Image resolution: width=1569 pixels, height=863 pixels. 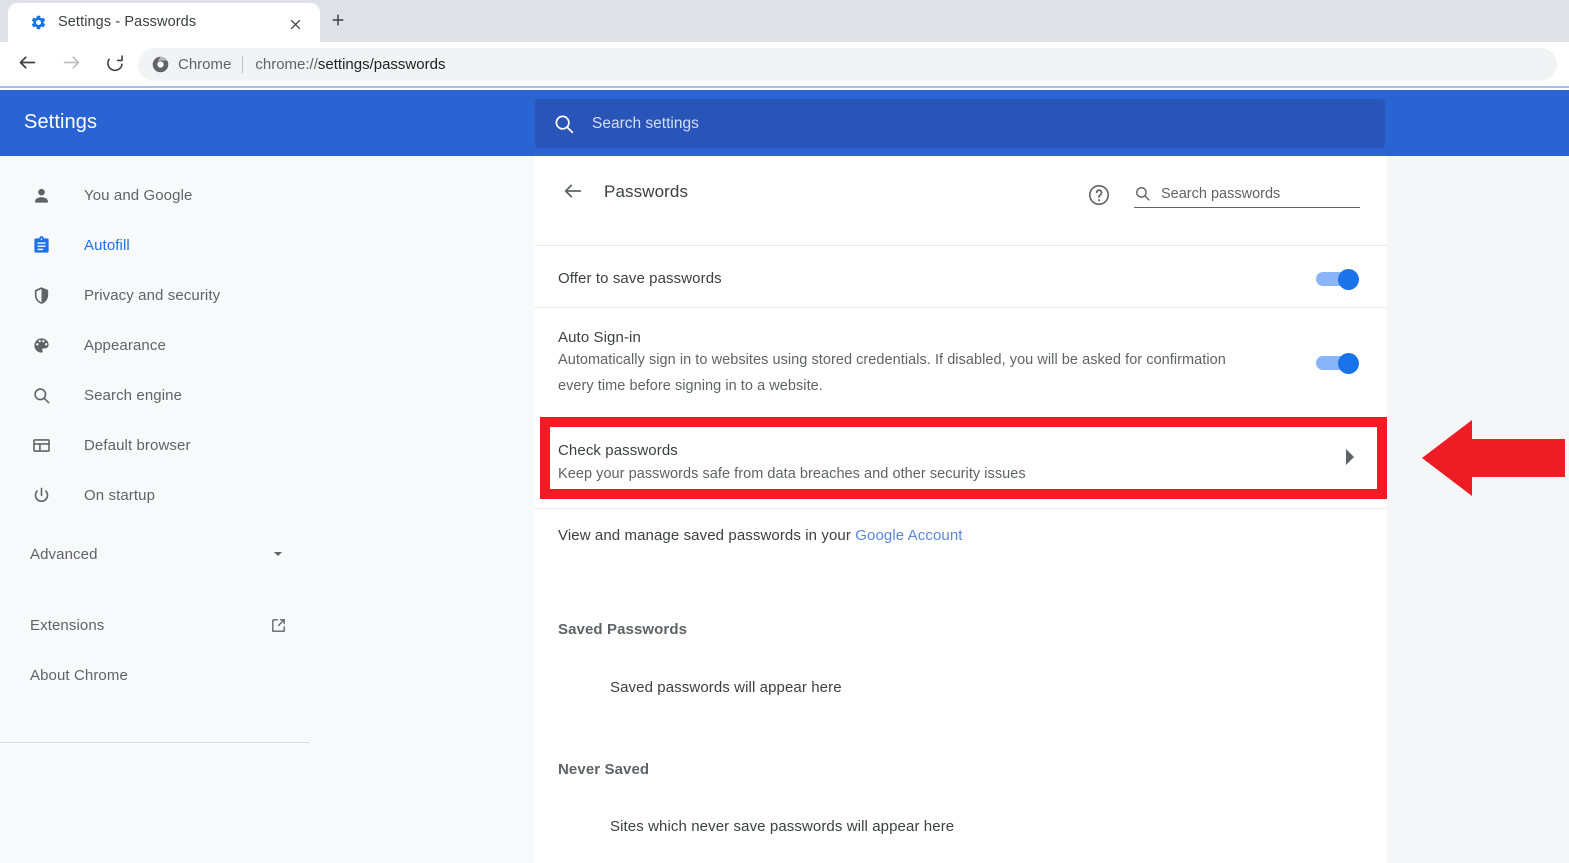 What do you see at coordinates (286, 64) in the screenshot?
I see `omnibox-url-scheme: chrome://` at bounding box center [286, 64].